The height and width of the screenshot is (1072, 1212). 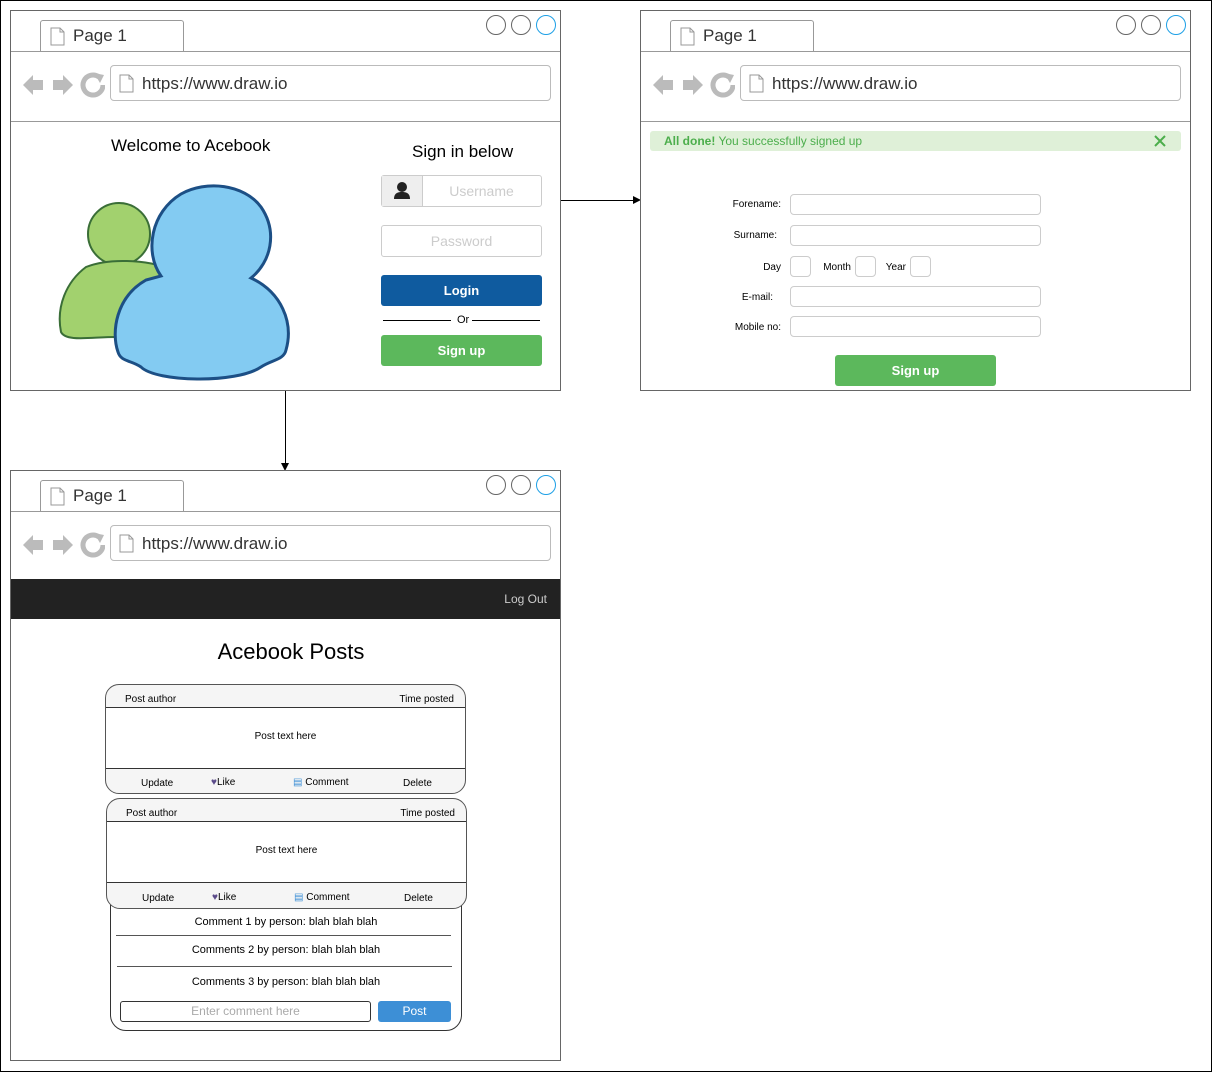 I want to click on alert-strong: All done!, so click(x=690, y=141).